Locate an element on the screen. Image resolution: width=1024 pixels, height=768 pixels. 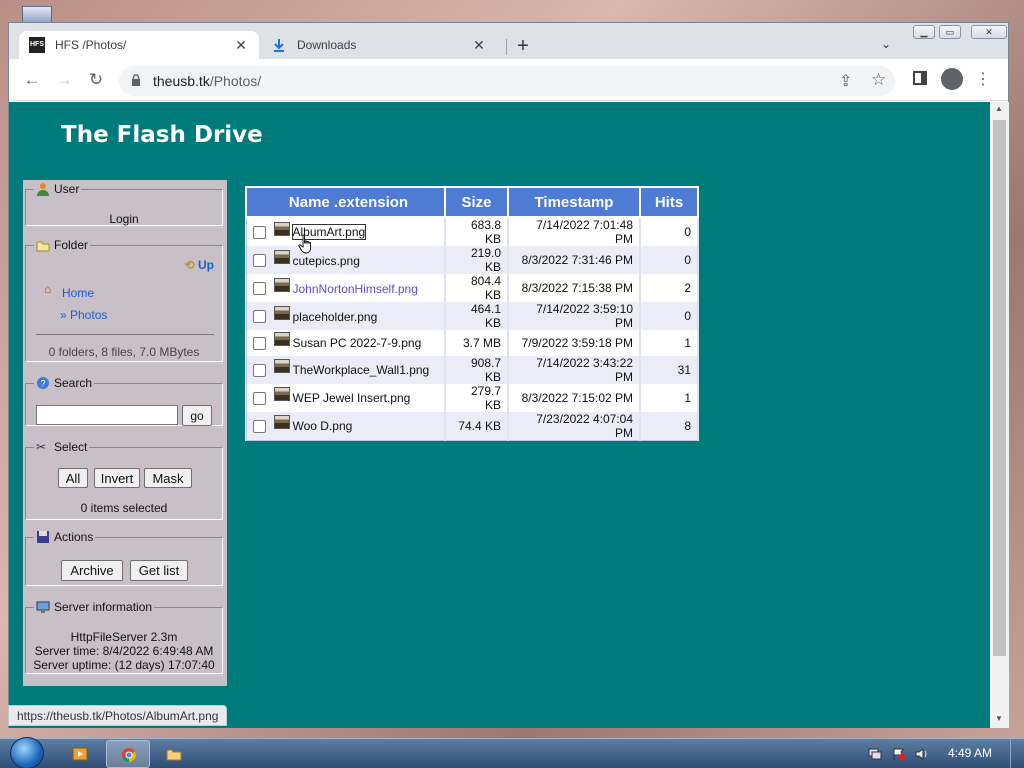
status-bar-url: https://theusb.tk/Photos/AlbumArt.png is located at coordinates (118, 715).